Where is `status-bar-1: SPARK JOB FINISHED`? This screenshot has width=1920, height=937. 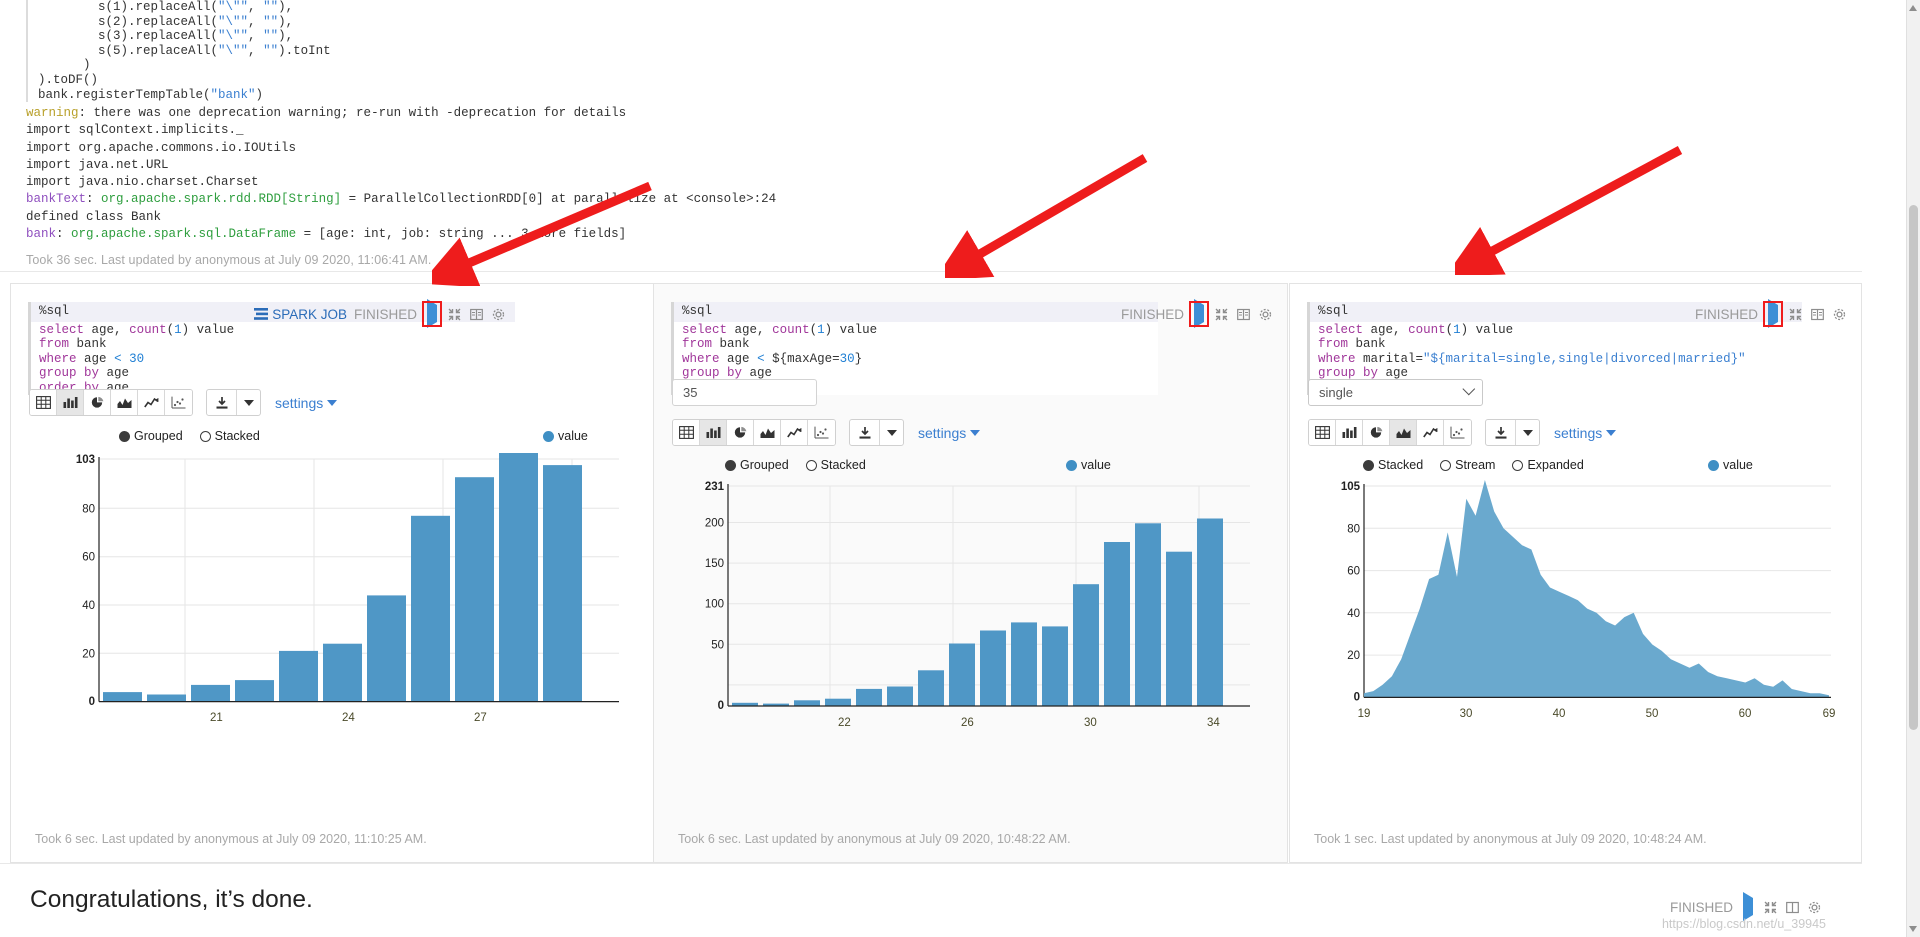
status-bar-1: SPARK JOB FINISHED is located at coordinates (380, 313).